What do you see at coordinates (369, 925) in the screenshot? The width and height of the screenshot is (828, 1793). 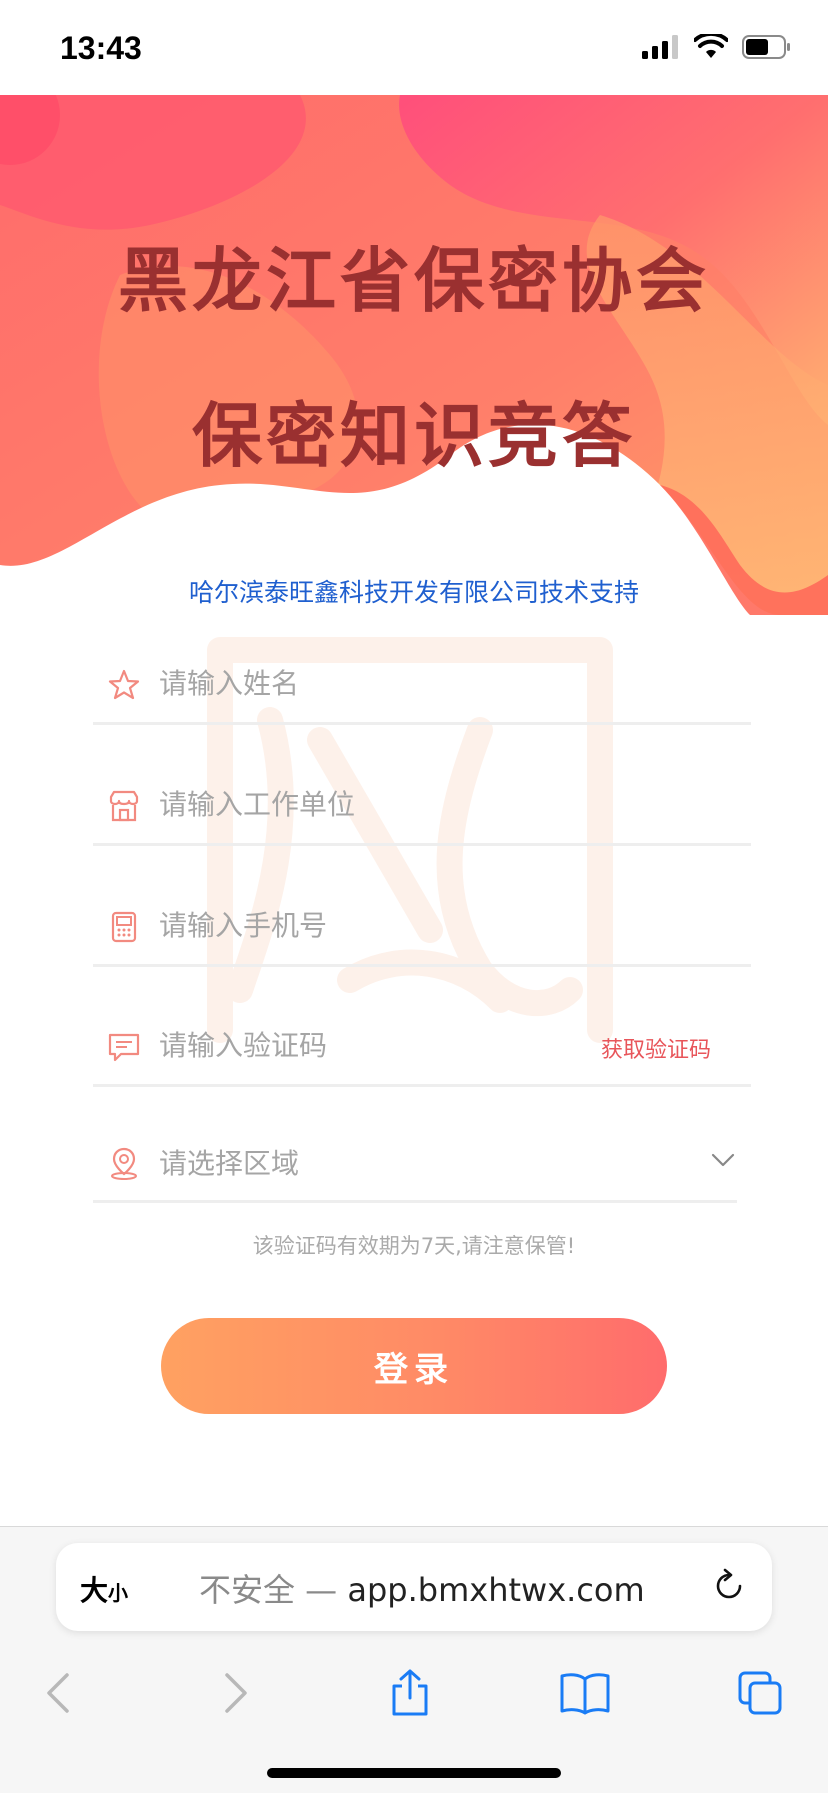 I see `phone-input` at bounding box center [369, 925].